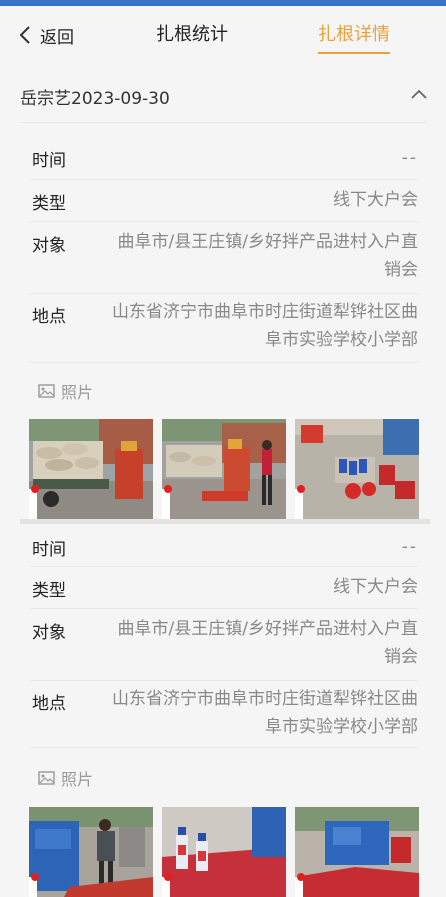 The image size is (446, 897). I want to click on back-label: 返回, so click(57, 37).